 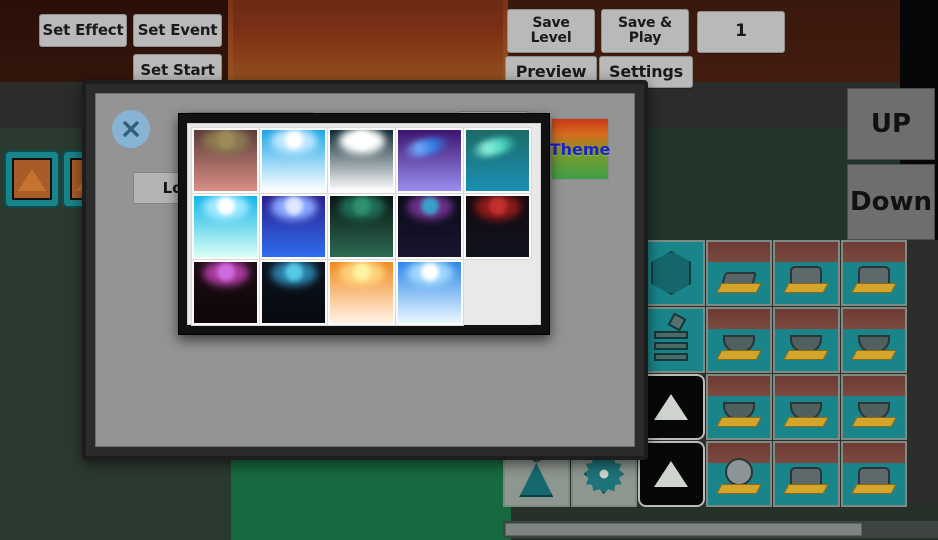 I want to click on save-play-line2: Play, so click(x=645, y=38).